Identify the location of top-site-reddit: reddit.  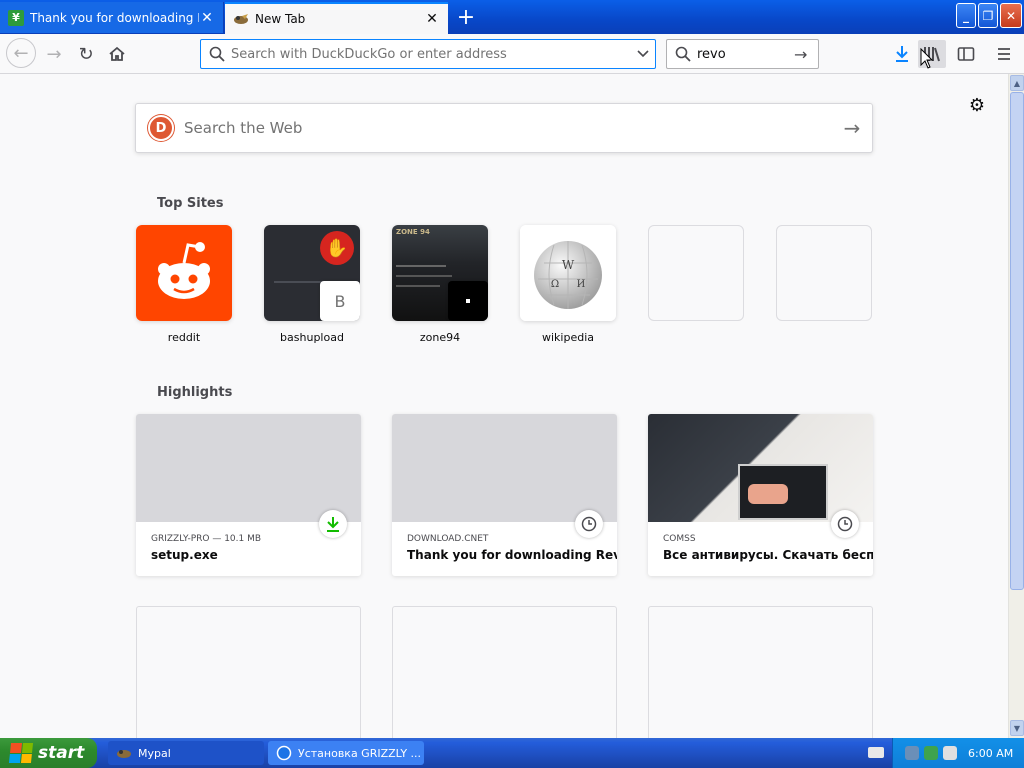
(184, 284).